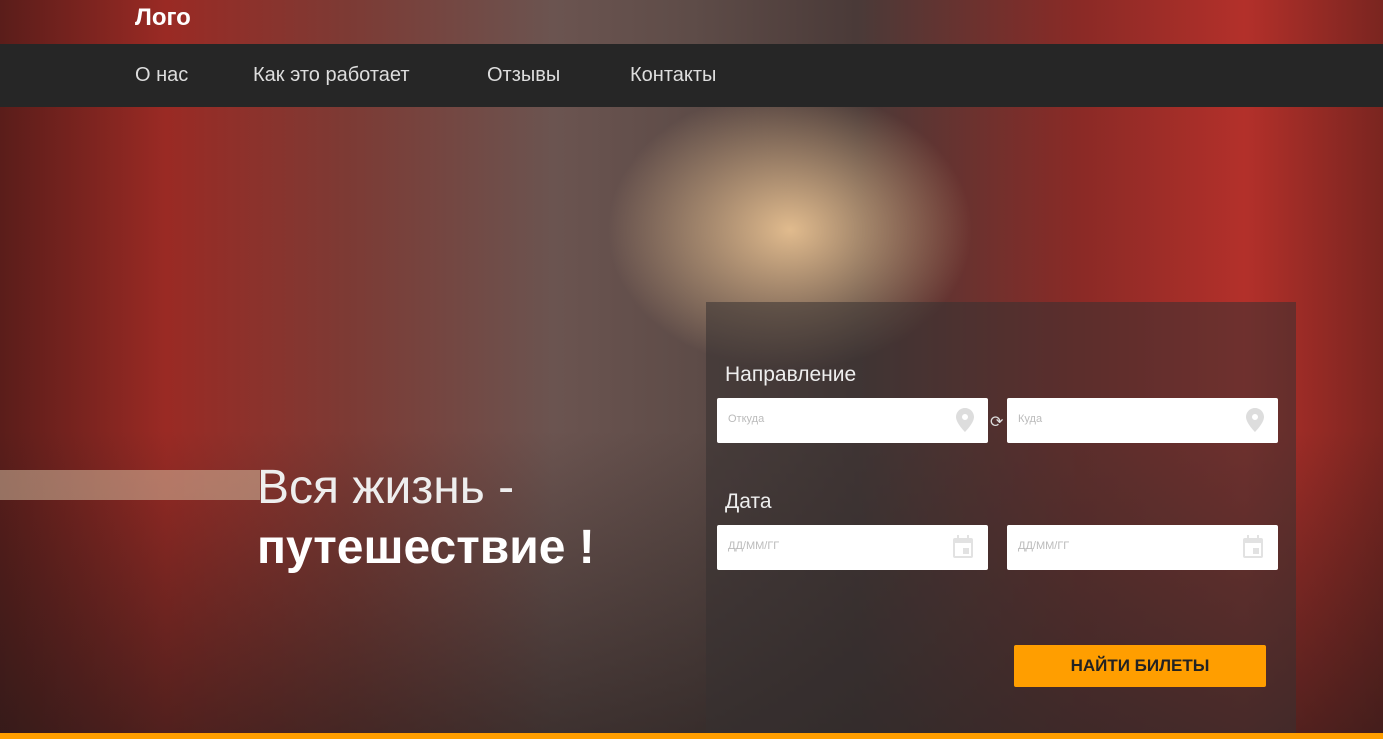 This screenshot has height=739, width=1383. Describe the element at coordinates (163, 18) in the screenshot. I see `logo: Лого` at that location.